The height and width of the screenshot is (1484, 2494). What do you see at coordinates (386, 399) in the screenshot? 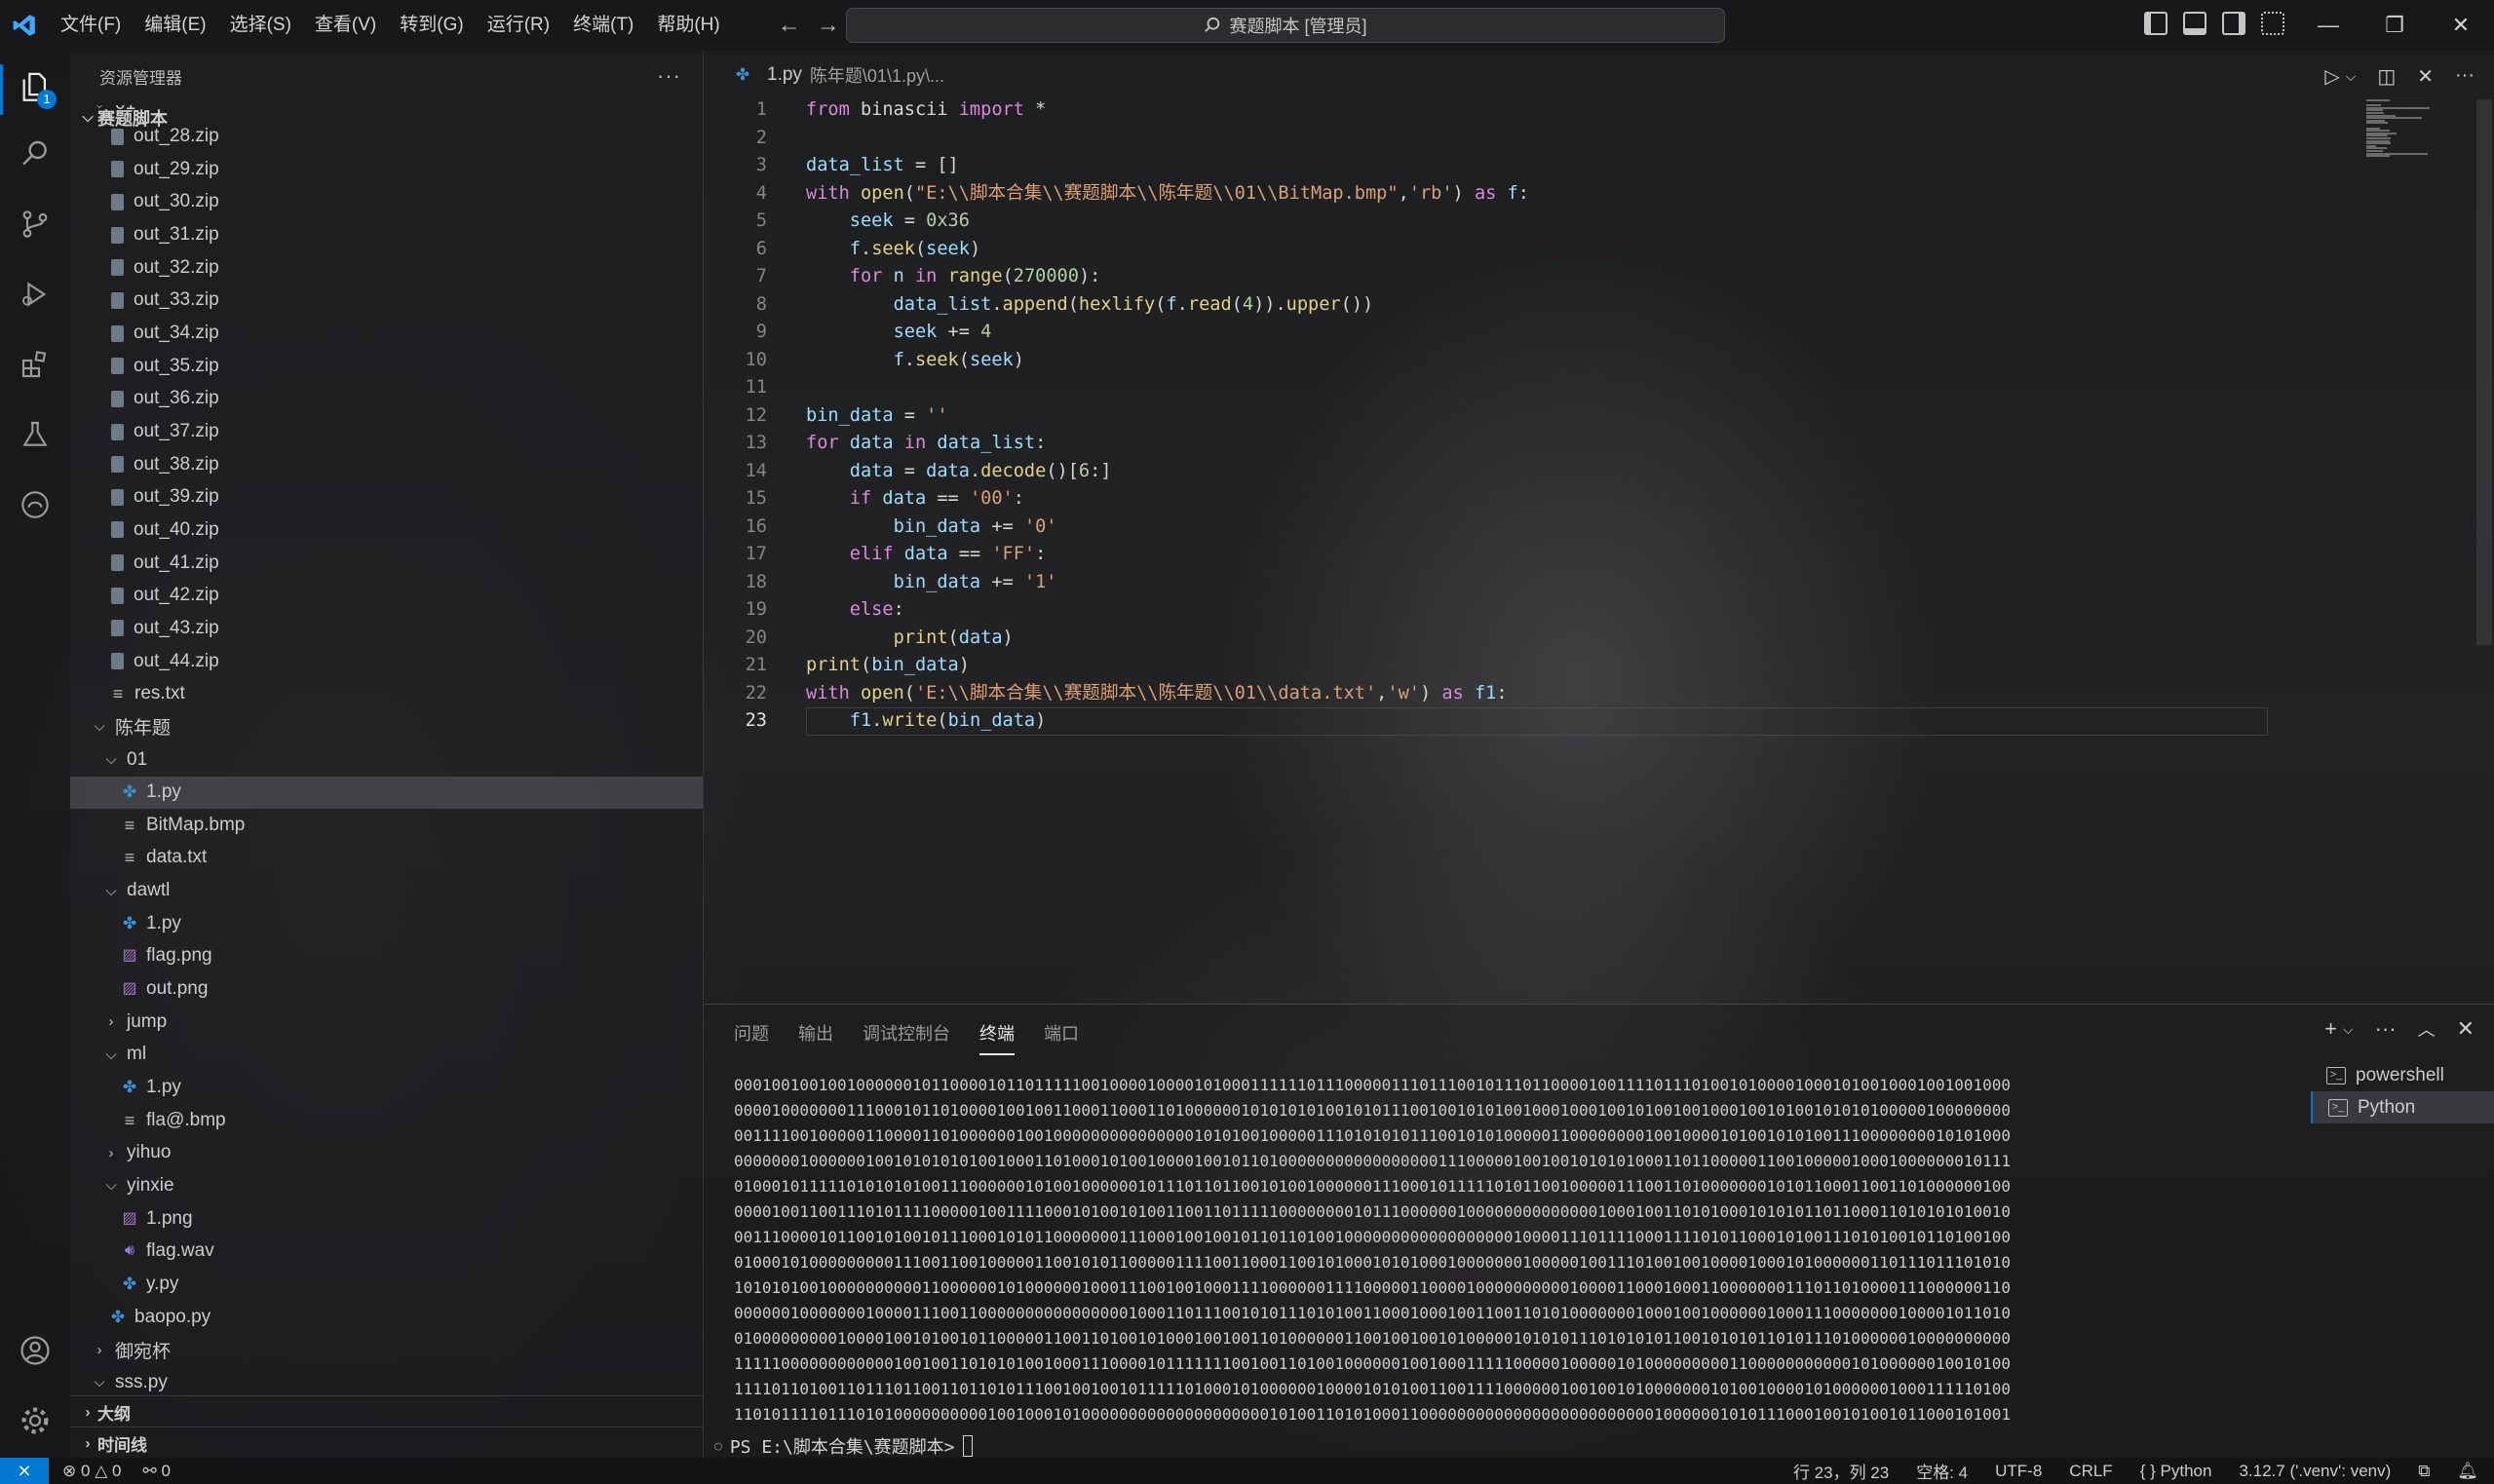
I see `tree-file: out_36.zip` at bounding box center [386, 399].